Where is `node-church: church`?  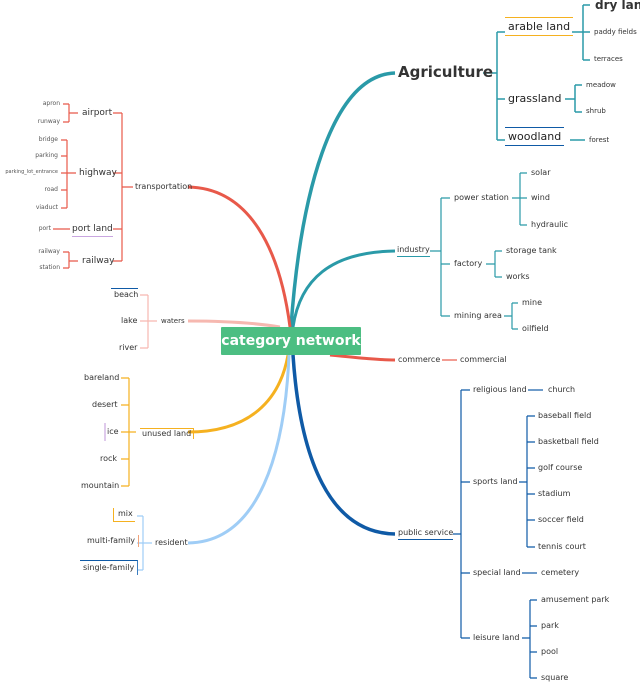
node-church: church is located at coordinates (561, 390).